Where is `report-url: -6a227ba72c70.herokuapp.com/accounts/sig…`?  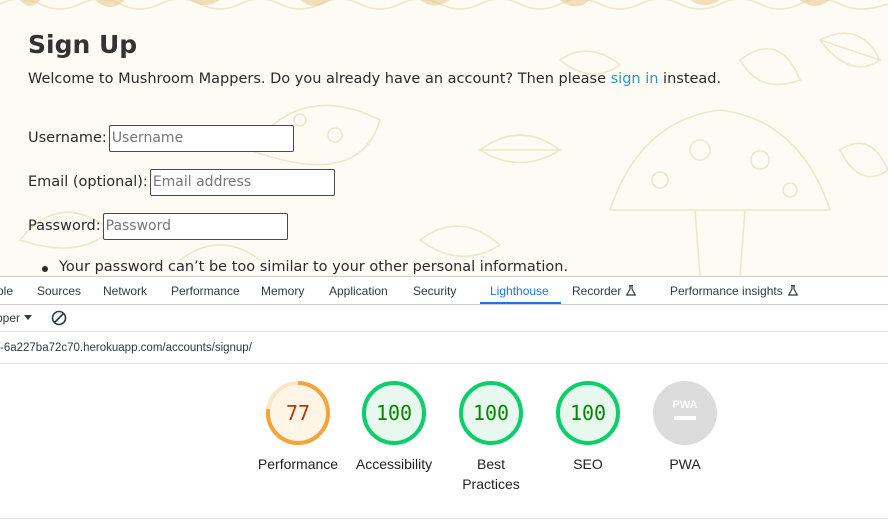 report-url: -6a227ba72c70.herokuapp.com/accounts/sig… is located at coordinates (126, 348).